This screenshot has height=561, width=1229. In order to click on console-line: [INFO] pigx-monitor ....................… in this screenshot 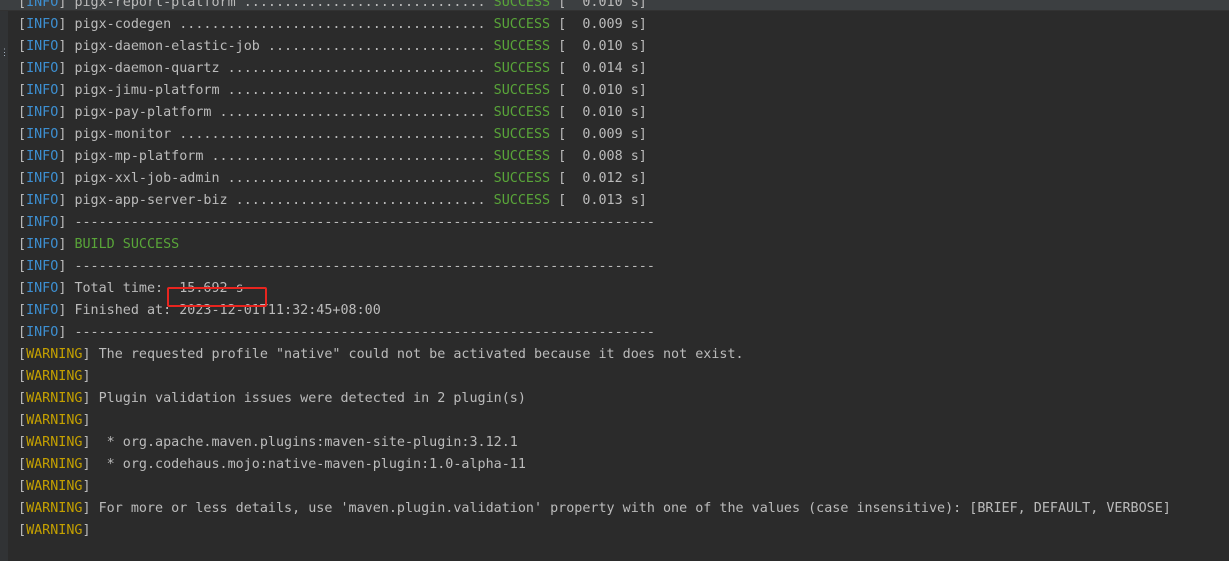, I will do `click(594, 135)`.